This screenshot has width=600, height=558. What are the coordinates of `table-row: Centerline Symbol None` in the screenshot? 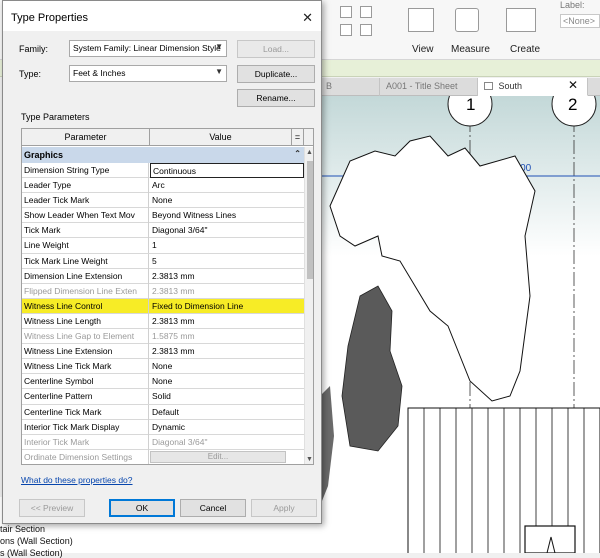 It's located at (163, 382).